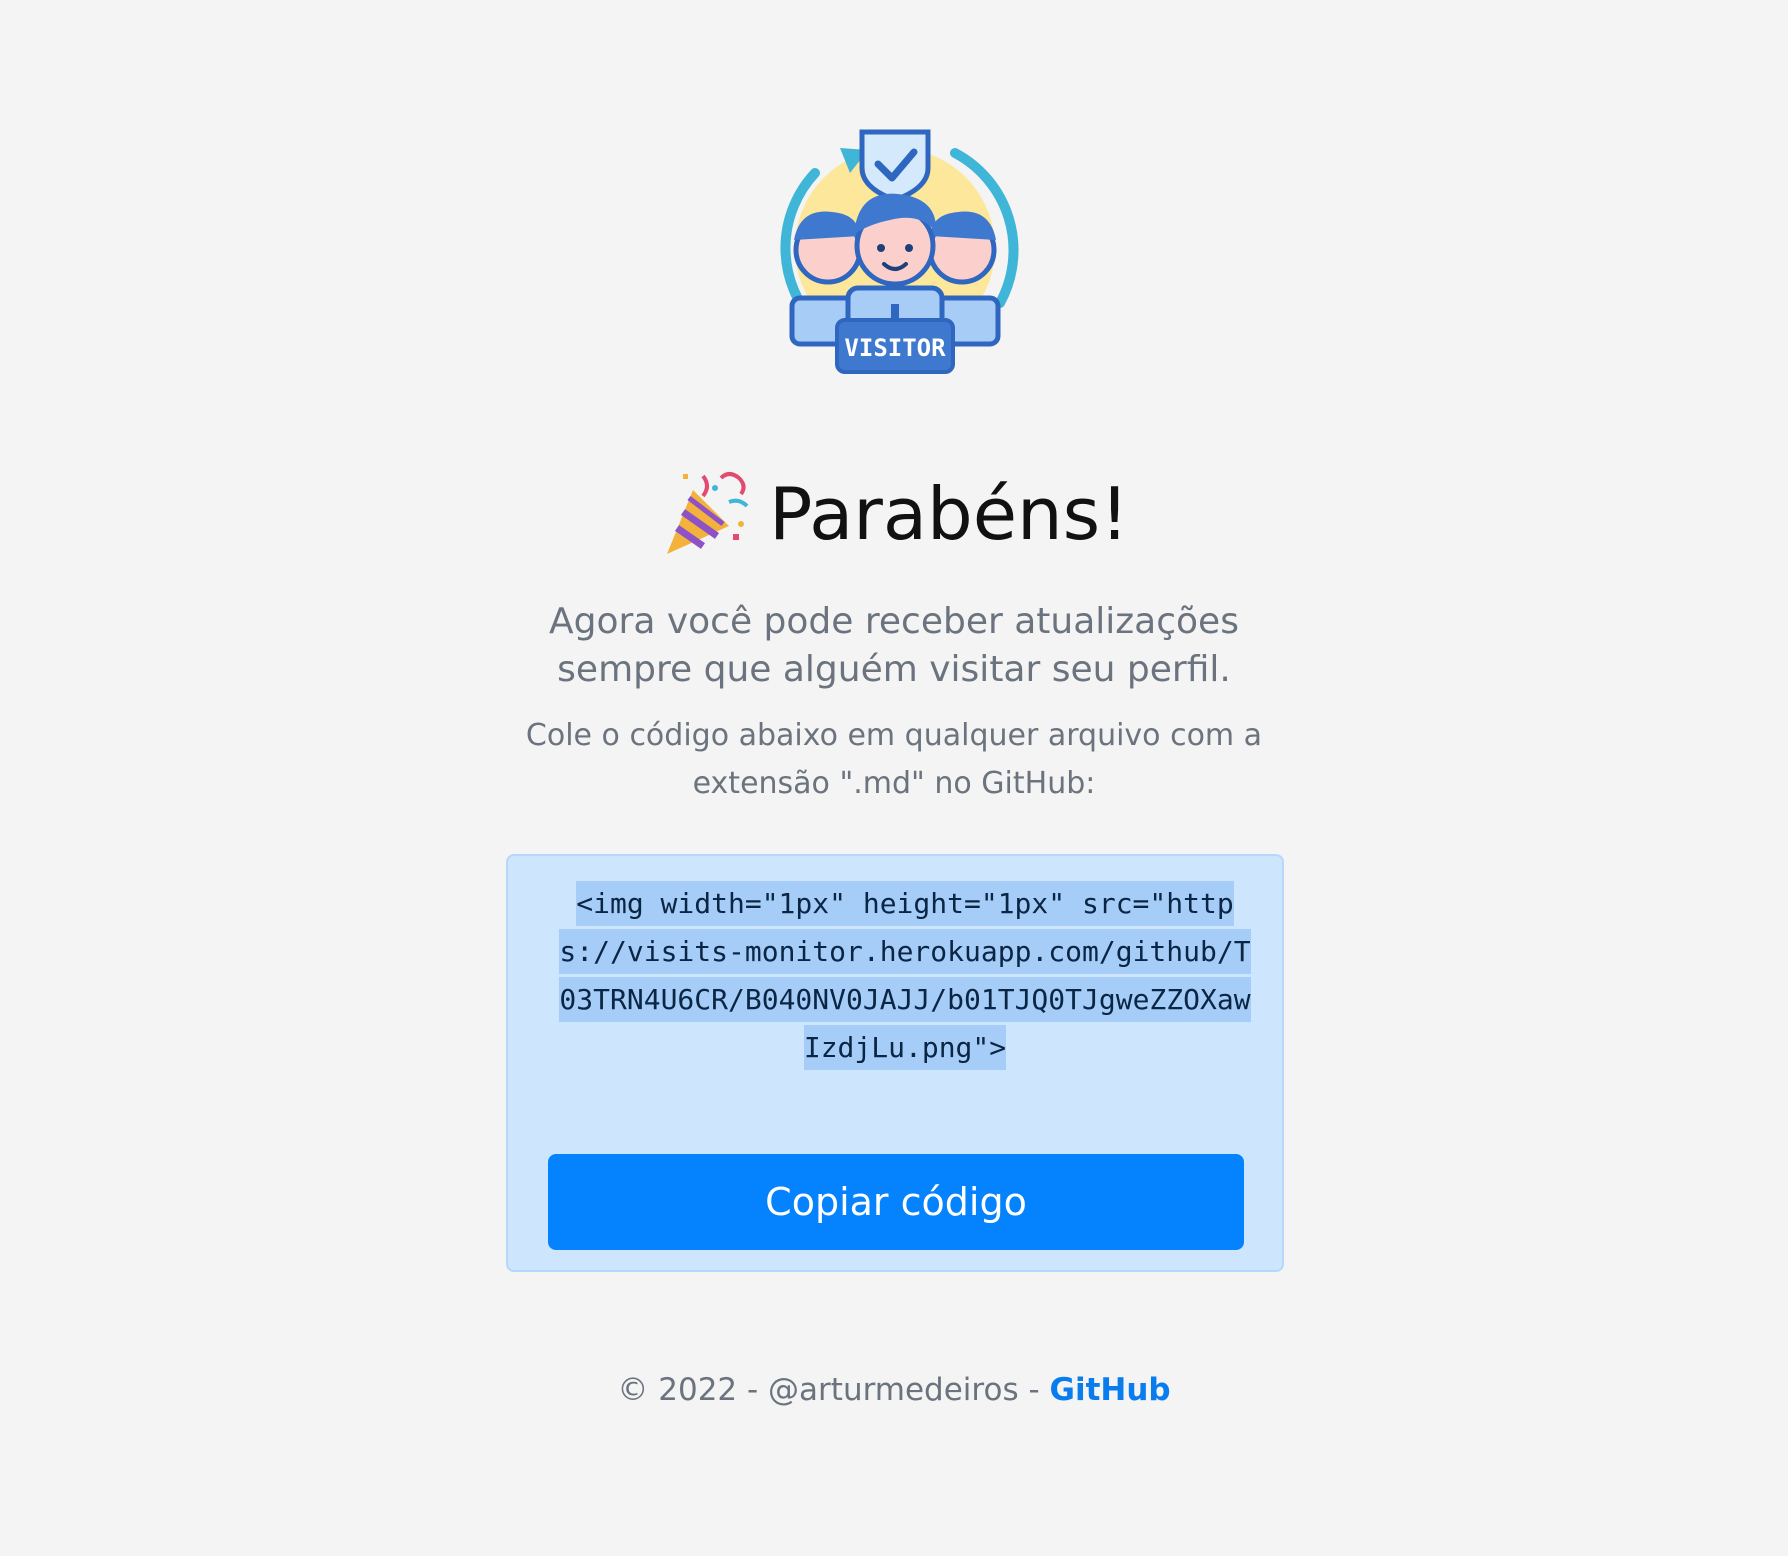 This screenshot has width=1788, height=1556. What do you see at coordinates (894, 621) in the screenshot?
I see `lead-line-1: Agora você pode receber atualizações` at bounding box center [894, 621].